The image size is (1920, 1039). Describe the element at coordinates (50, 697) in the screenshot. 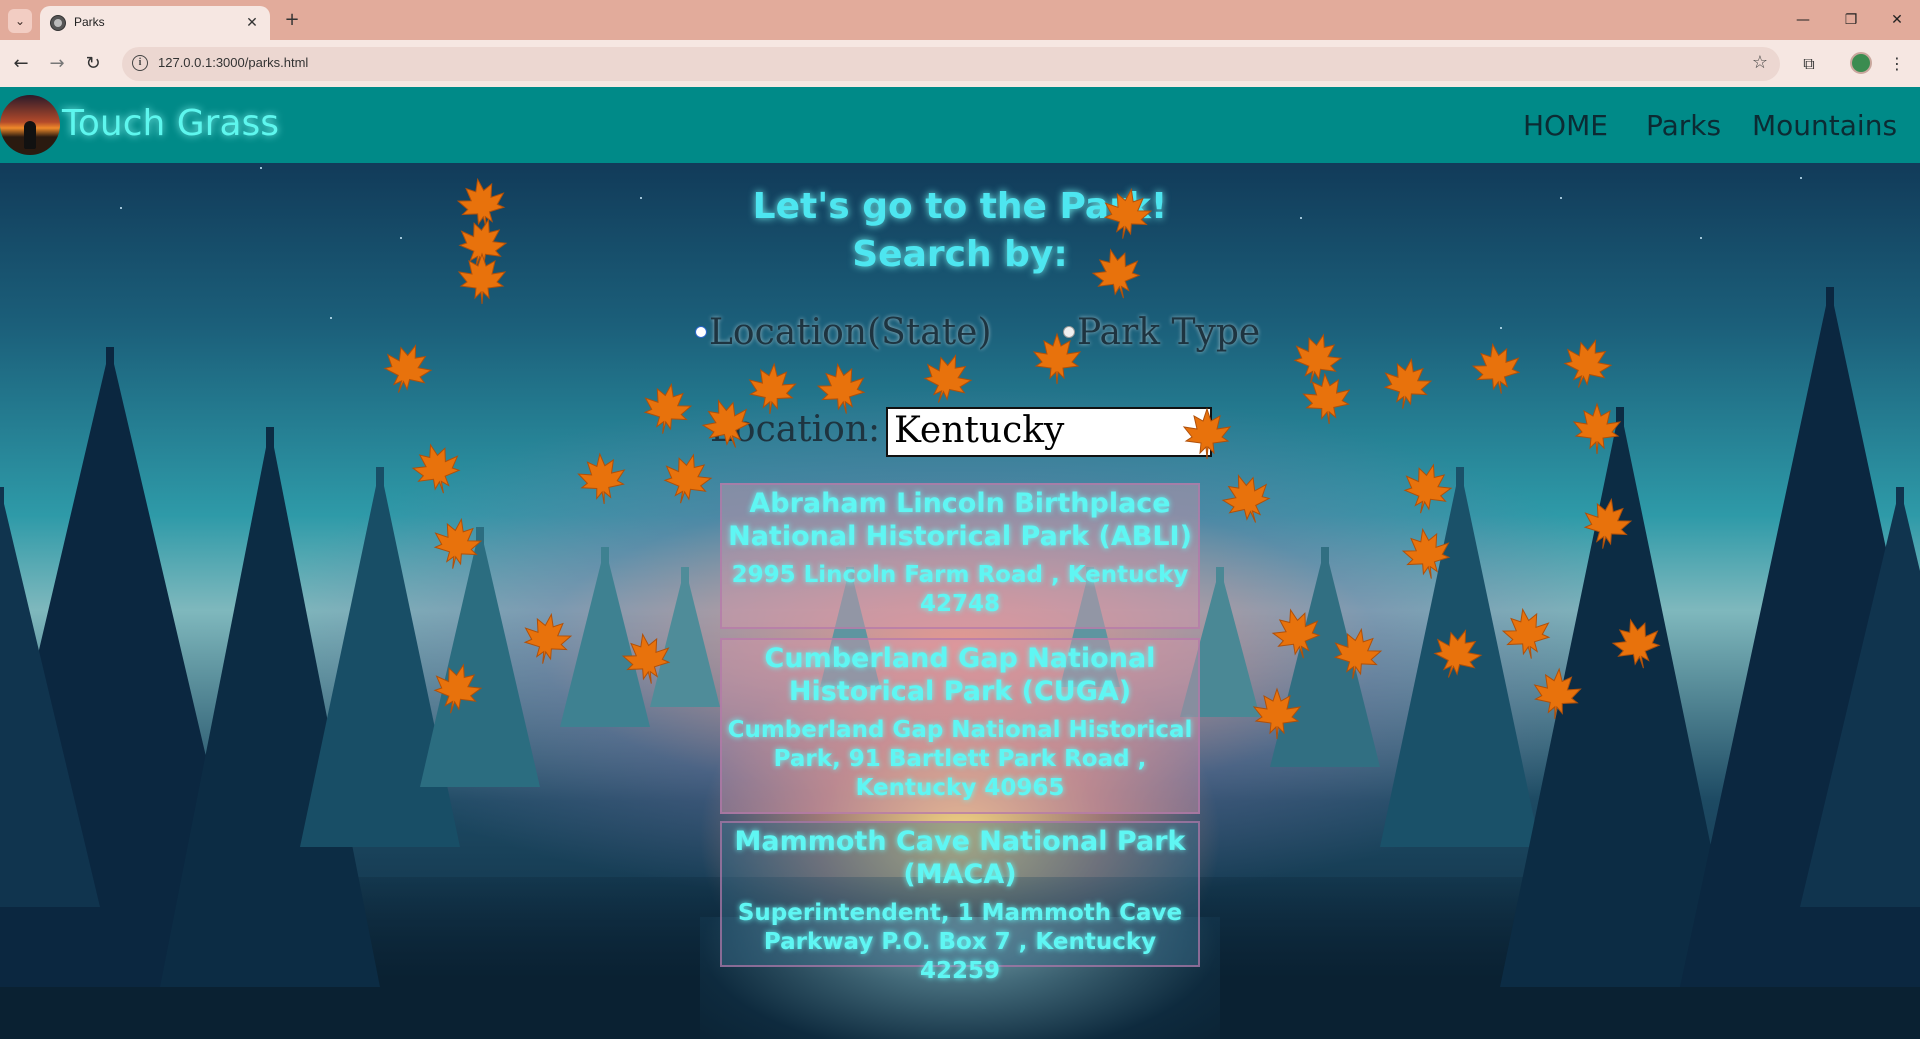

I see `pine-tree` at that location.